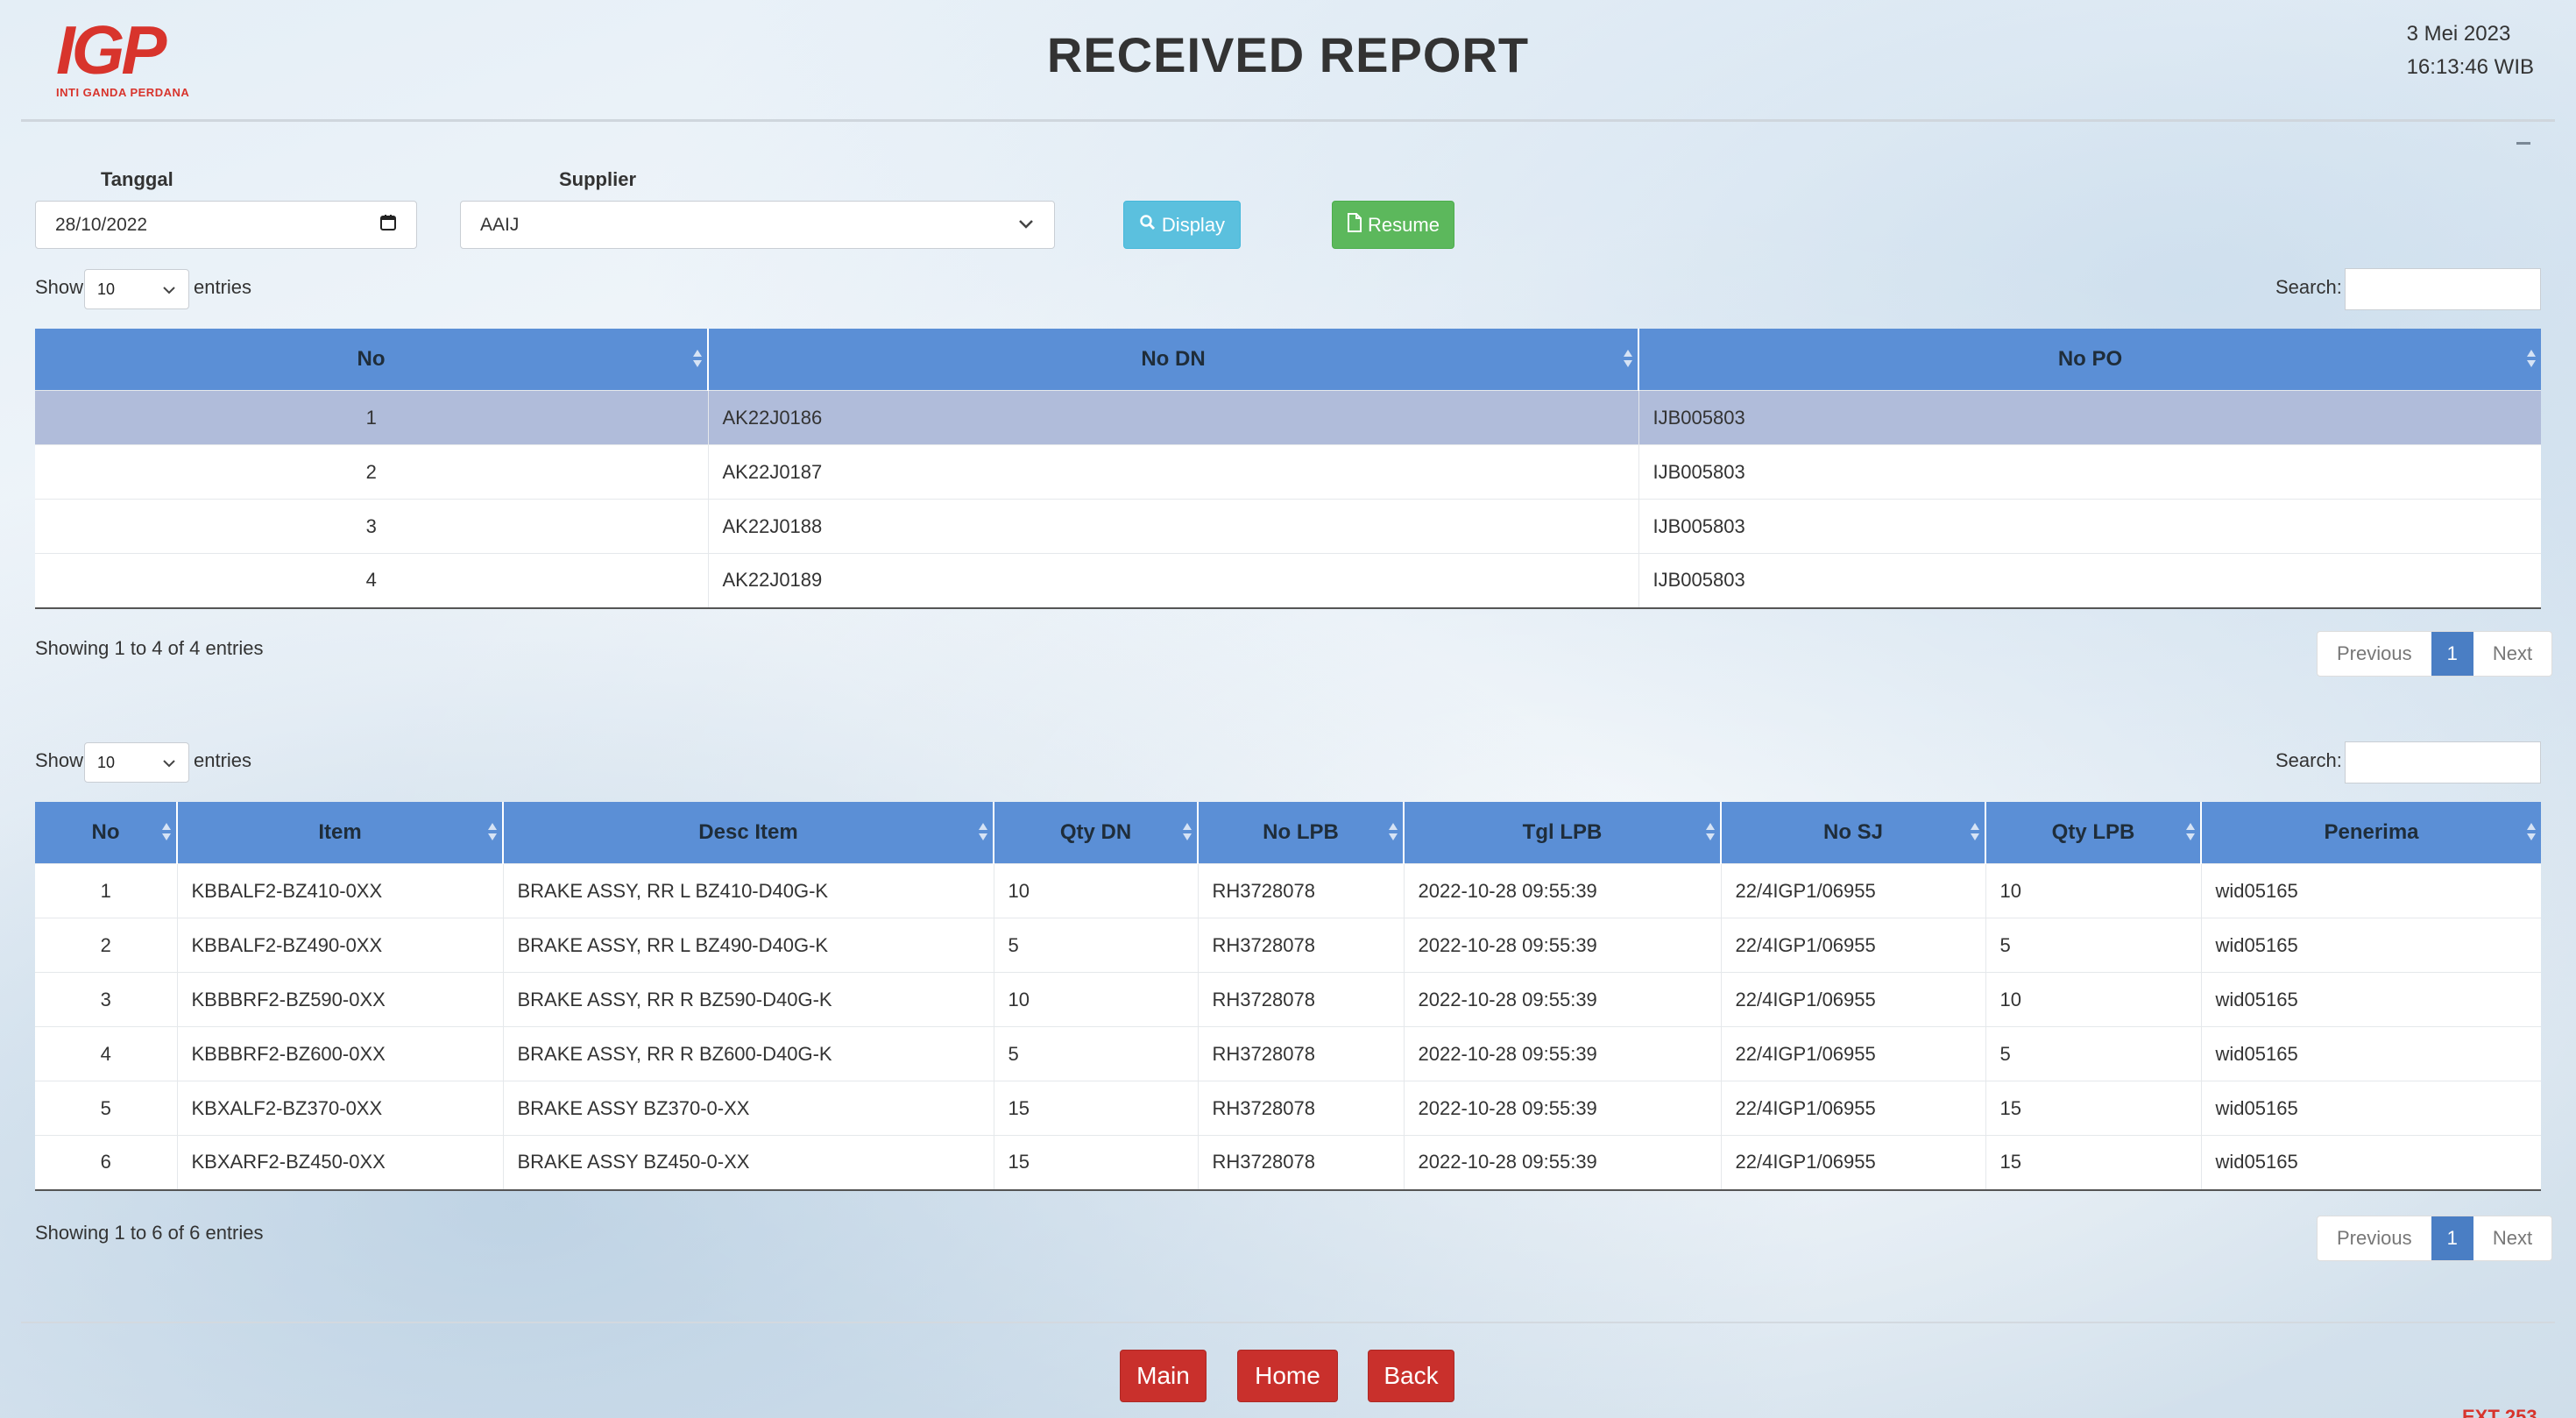  Describe the element at coordinates (1096, 1053) in the screenshot. I see `cell-qty-dn: 5` at that location.